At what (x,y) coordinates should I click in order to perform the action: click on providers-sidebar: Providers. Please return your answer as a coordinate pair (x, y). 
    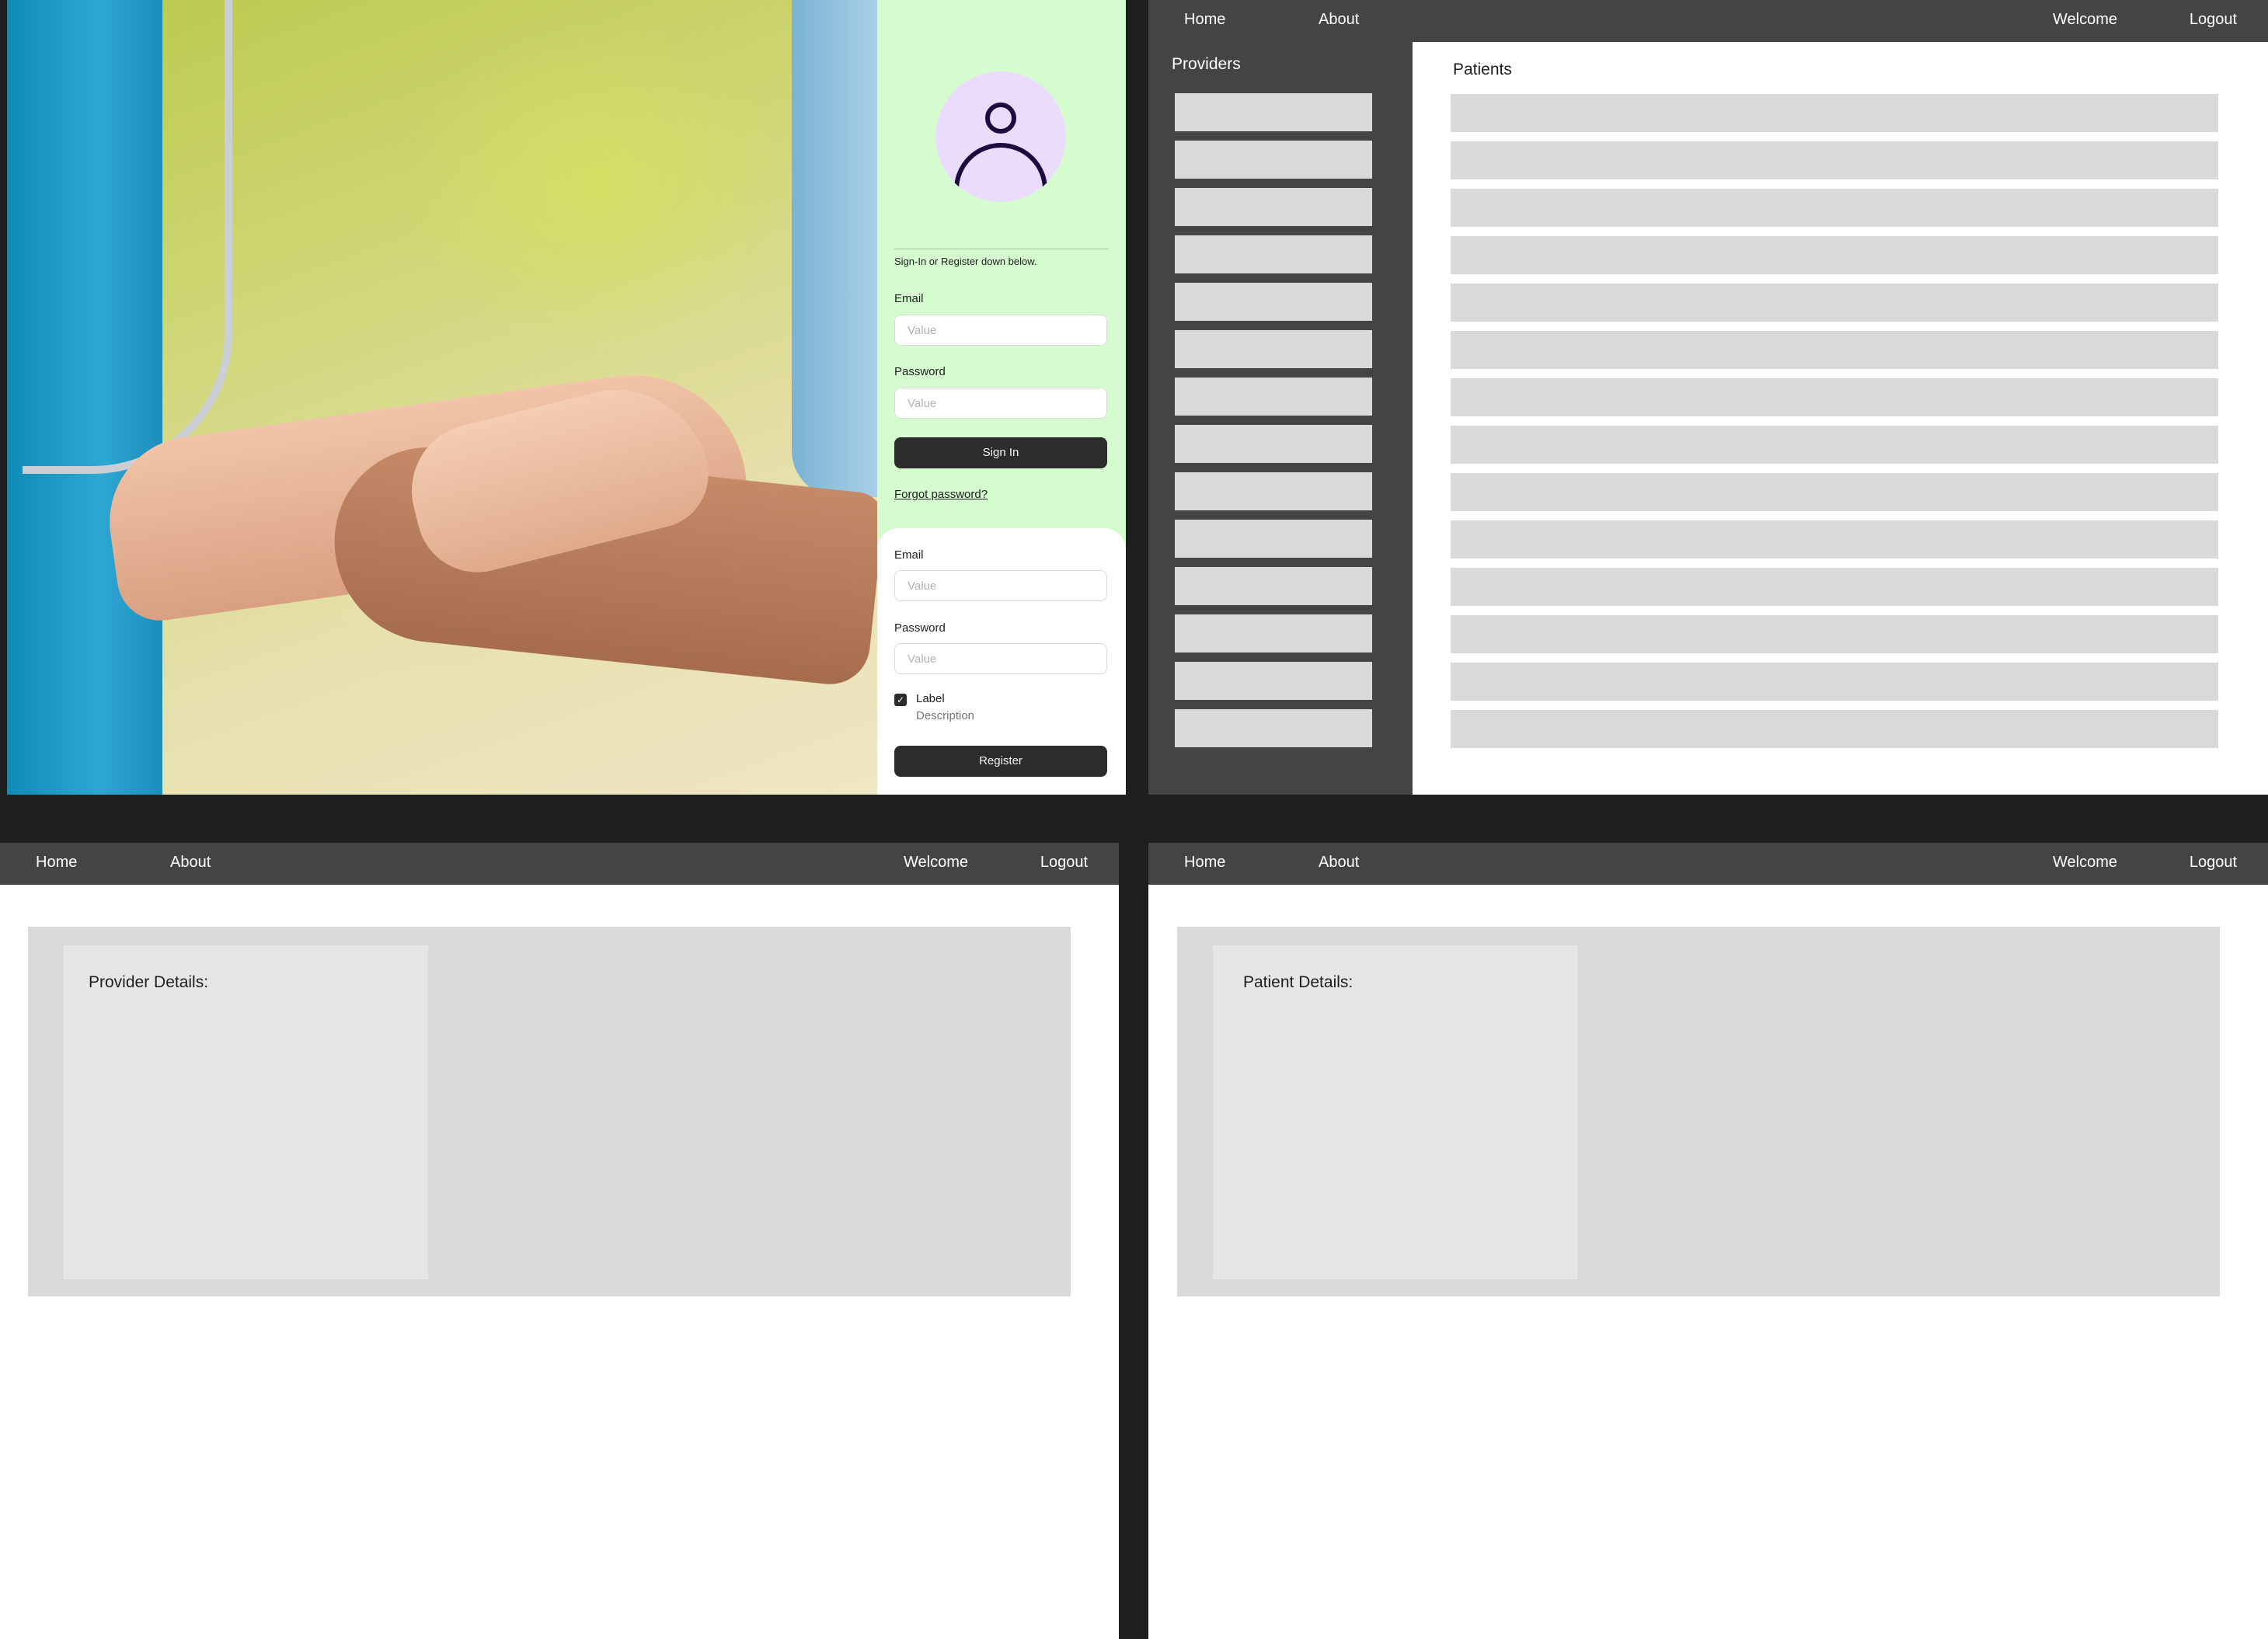
    Looking at the image, I should click on (1280, 418).